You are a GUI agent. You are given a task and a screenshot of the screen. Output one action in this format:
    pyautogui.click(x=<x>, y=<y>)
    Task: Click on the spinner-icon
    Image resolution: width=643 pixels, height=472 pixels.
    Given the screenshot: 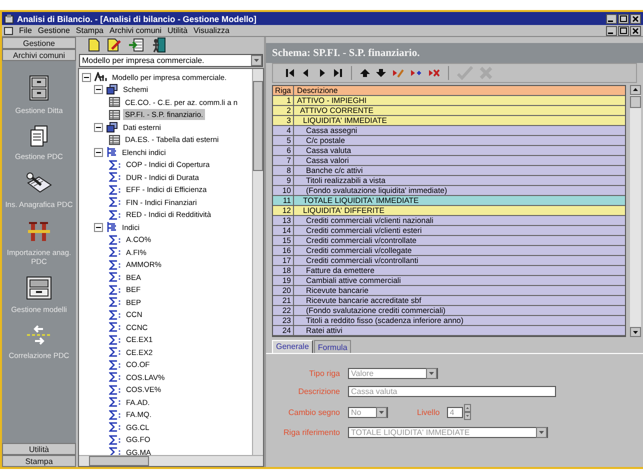 What is the action you would take?
    pyautogui.click(x=467, y=412)
    